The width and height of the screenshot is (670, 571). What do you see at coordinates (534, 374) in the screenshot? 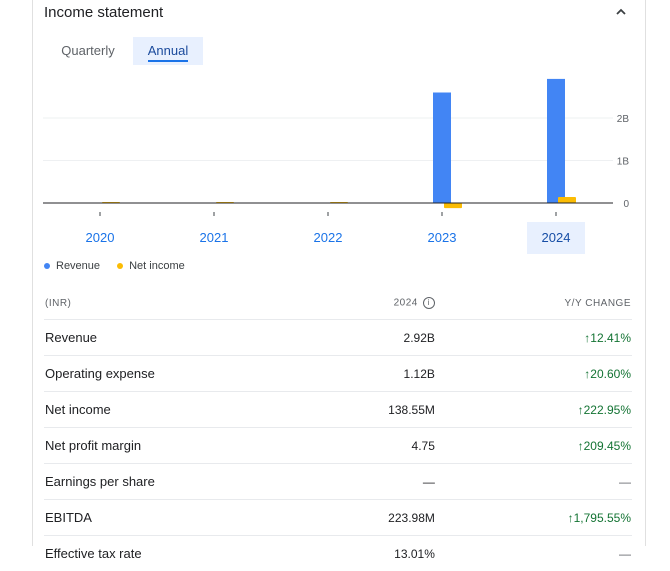
I see `row-change: ↑20.60%` at bounding box center [534, 374].